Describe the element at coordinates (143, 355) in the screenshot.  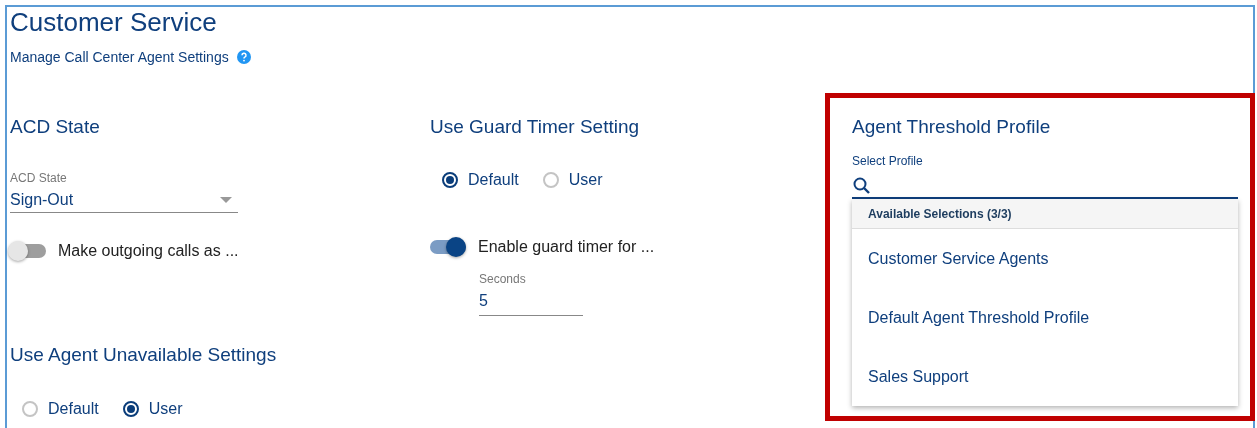
I see `section-heading: Use Agent Unavailable Settings` at that location.